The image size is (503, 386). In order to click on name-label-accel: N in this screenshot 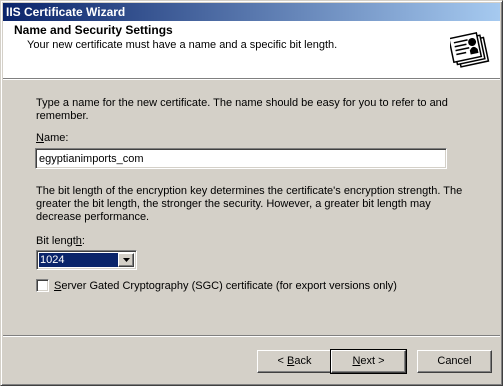, I will do `click(40, 138)`.